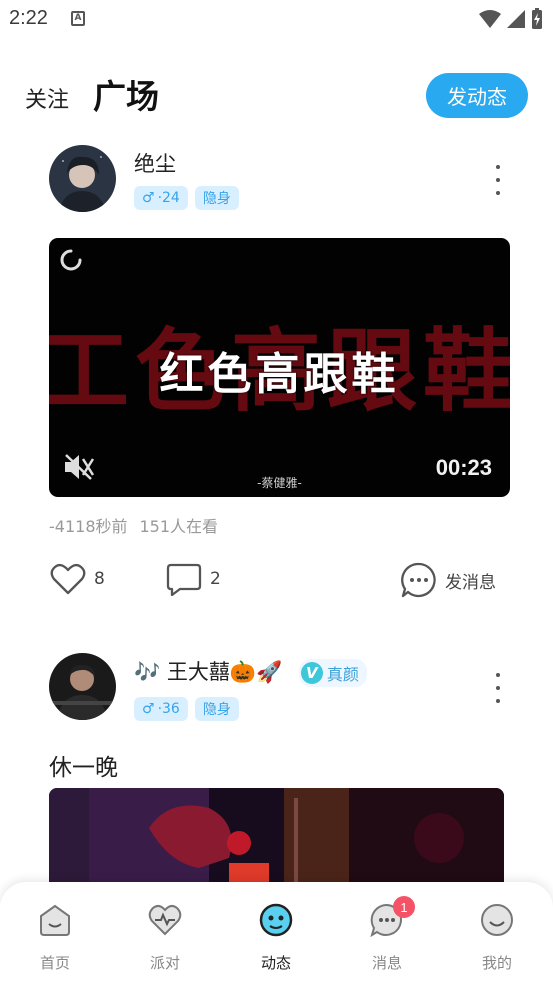  Describe the element at coordinates (99, 579) in the screenshot. I see `like-count: 8` at that location.